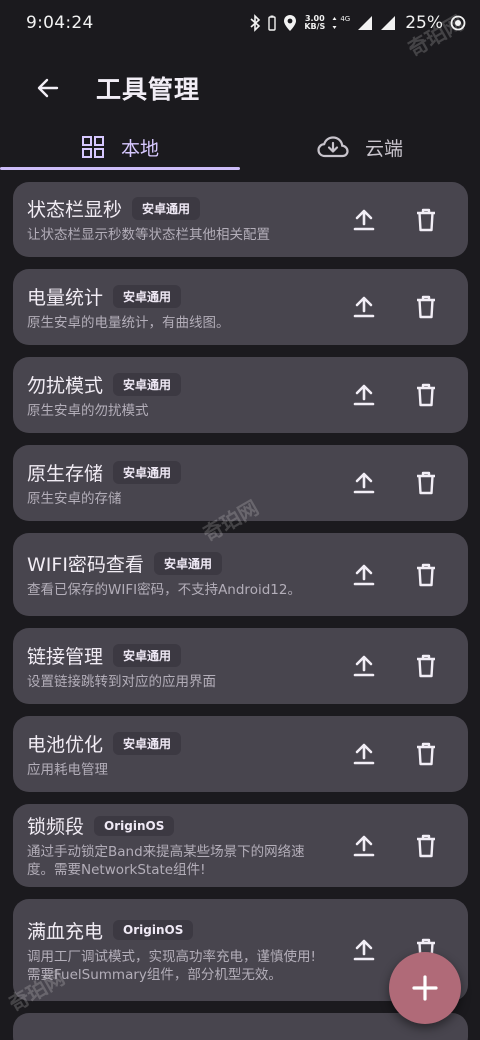 This screenshot has height=1040, width=480. I want to click on tool-card-text: 链接管理 安卓通用 设置链接跳转到对应的应用界面, so click(180, 666).